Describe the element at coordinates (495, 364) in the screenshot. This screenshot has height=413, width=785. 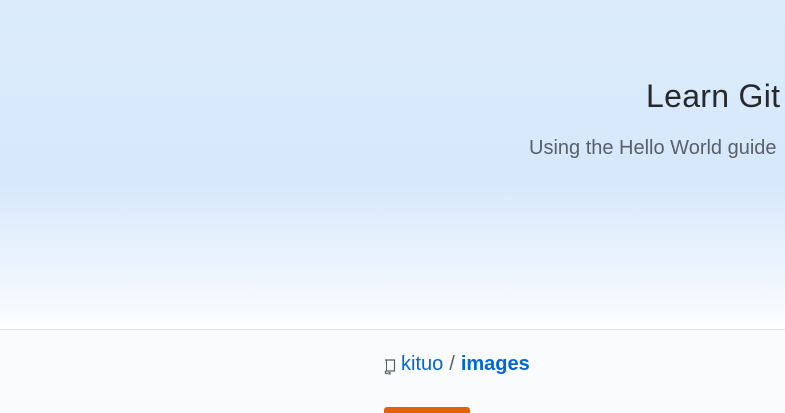
I see `repo-name-link: images` at that location.